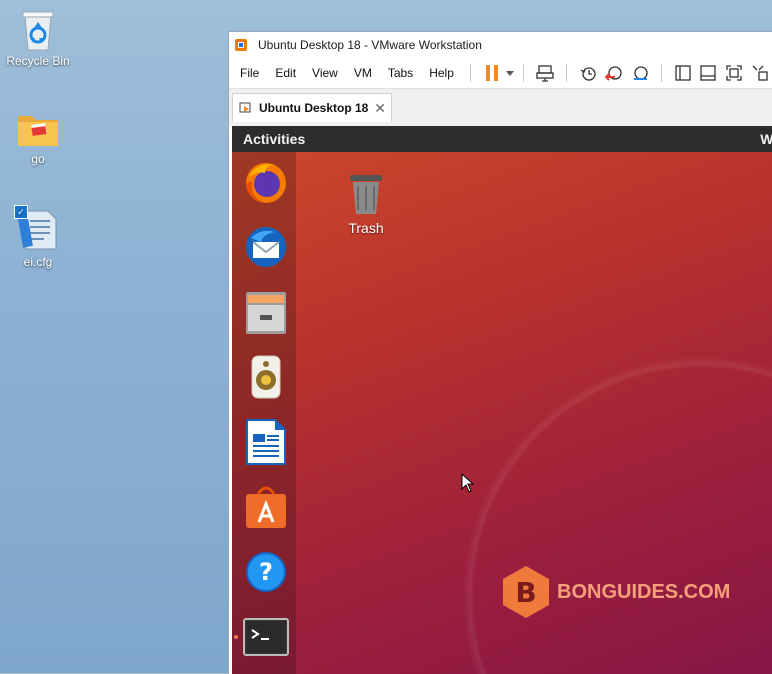 This screenshot has width=772, height=674. I want to click on menu-bar: File Edit View VM Tabs Help, so click(500, 73).